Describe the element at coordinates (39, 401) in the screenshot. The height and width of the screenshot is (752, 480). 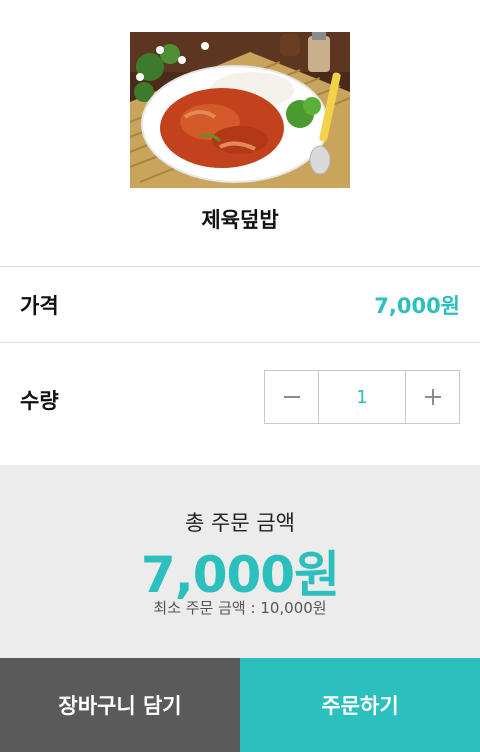
I see `quantity-label: 수량` at that location.